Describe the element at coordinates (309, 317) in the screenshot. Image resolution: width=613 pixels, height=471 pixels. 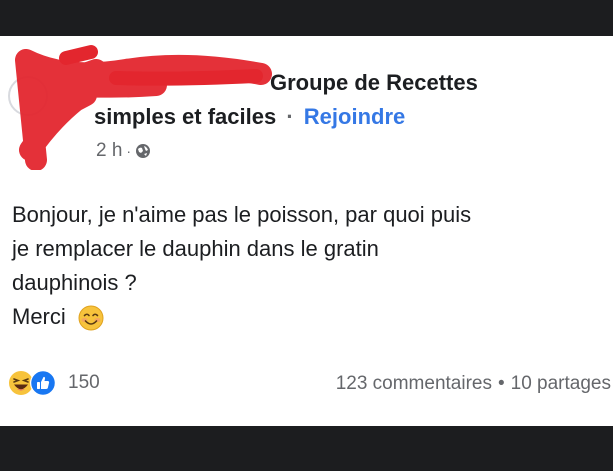
I see `post-closing-line: Merci` at that location.